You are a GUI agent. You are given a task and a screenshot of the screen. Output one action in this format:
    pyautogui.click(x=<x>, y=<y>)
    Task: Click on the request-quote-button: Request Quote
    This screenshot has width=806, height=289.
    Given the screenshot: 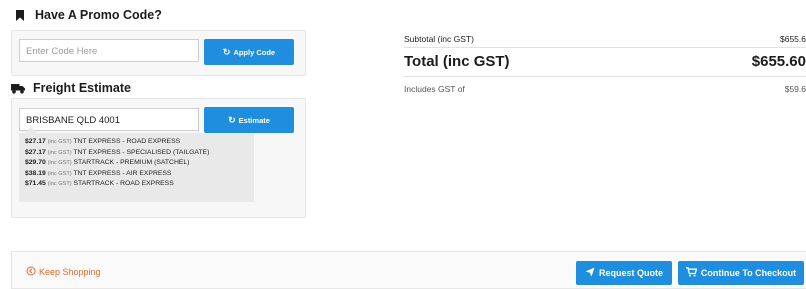 What is the action you would take?
    pyautogui.click(x=624, y=273)
    